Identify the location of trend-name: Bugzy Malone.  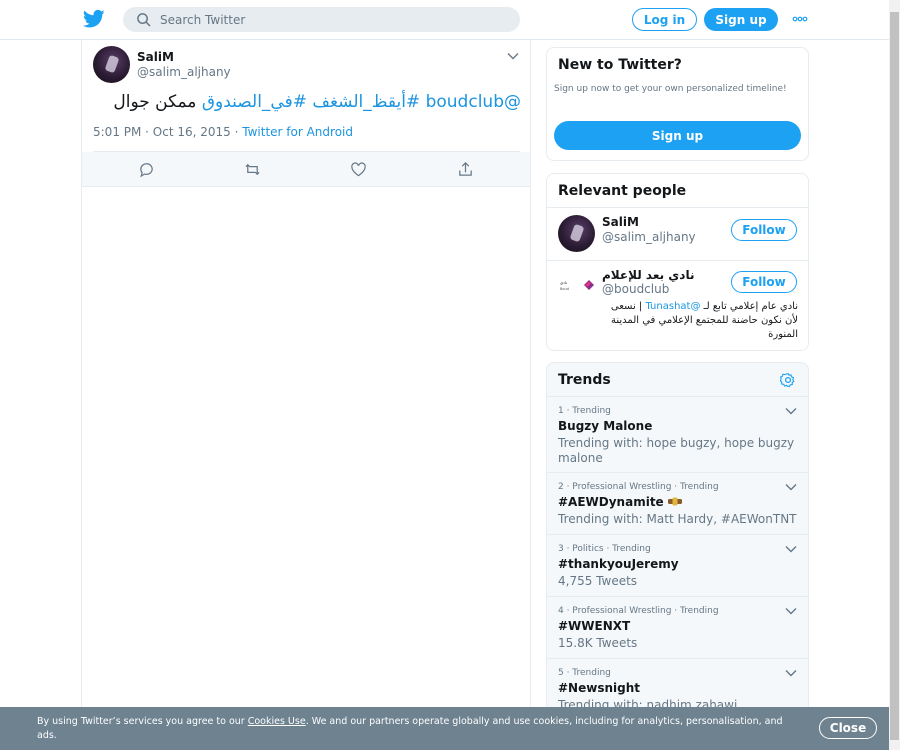
(605, 426).